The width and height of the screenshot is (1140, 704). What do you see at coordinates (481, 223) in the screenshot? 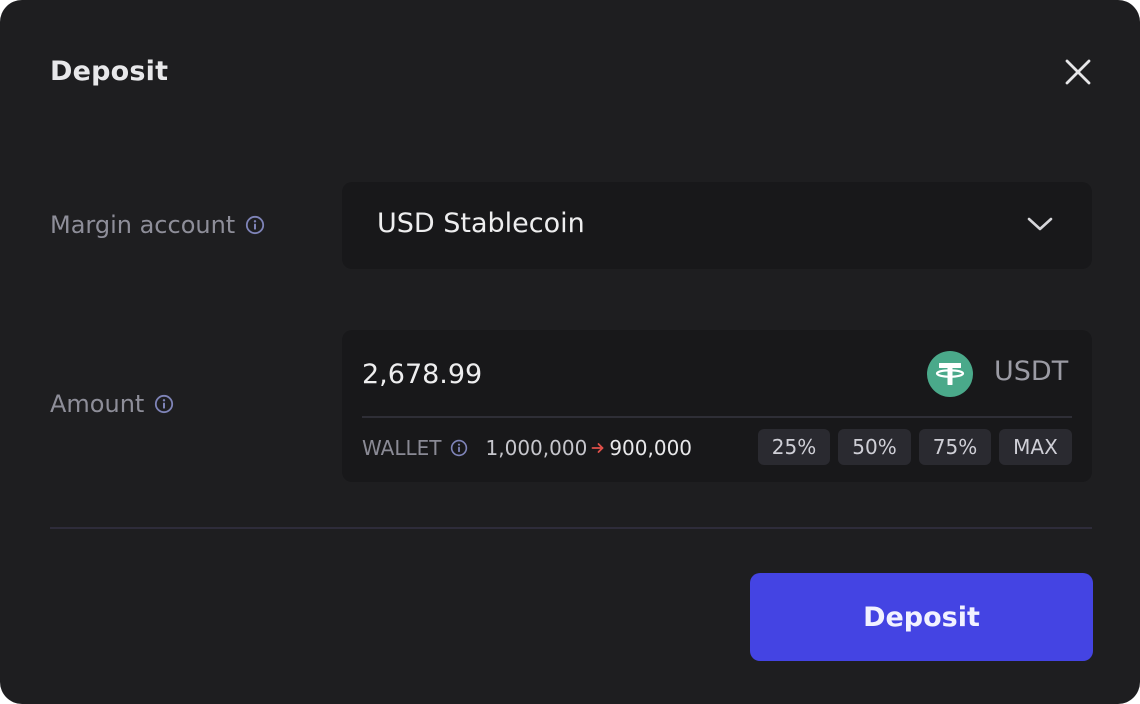
I see `margin-account-selected-value: USD Stablecoin` at bounding box center [481, 223].